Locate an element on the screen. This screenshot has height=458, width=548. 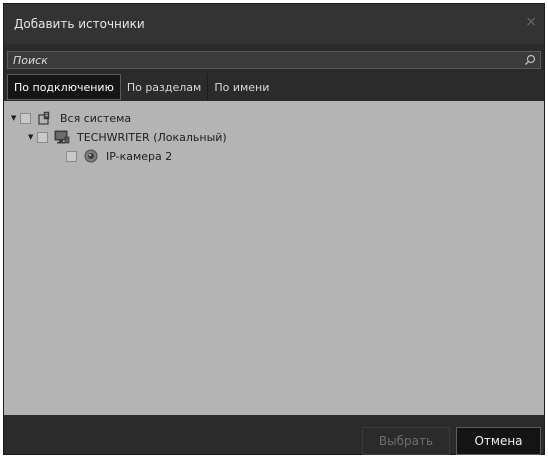
dialog-title: Добавить источники is located at coordinates (79, 24).